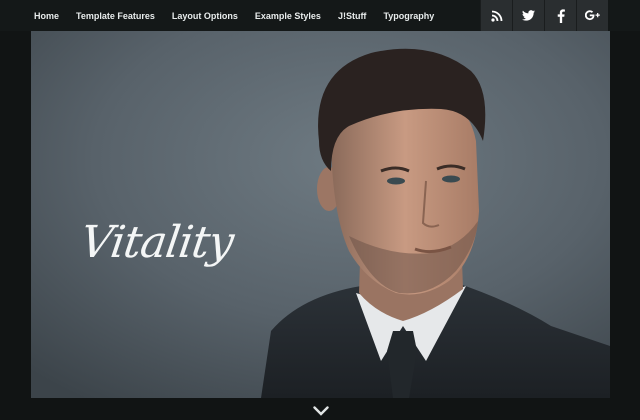 Image resolution: width=640 pixels, height=420 pixels. I want to click on nav-item-template-features: Template Features, so click(115, 16).